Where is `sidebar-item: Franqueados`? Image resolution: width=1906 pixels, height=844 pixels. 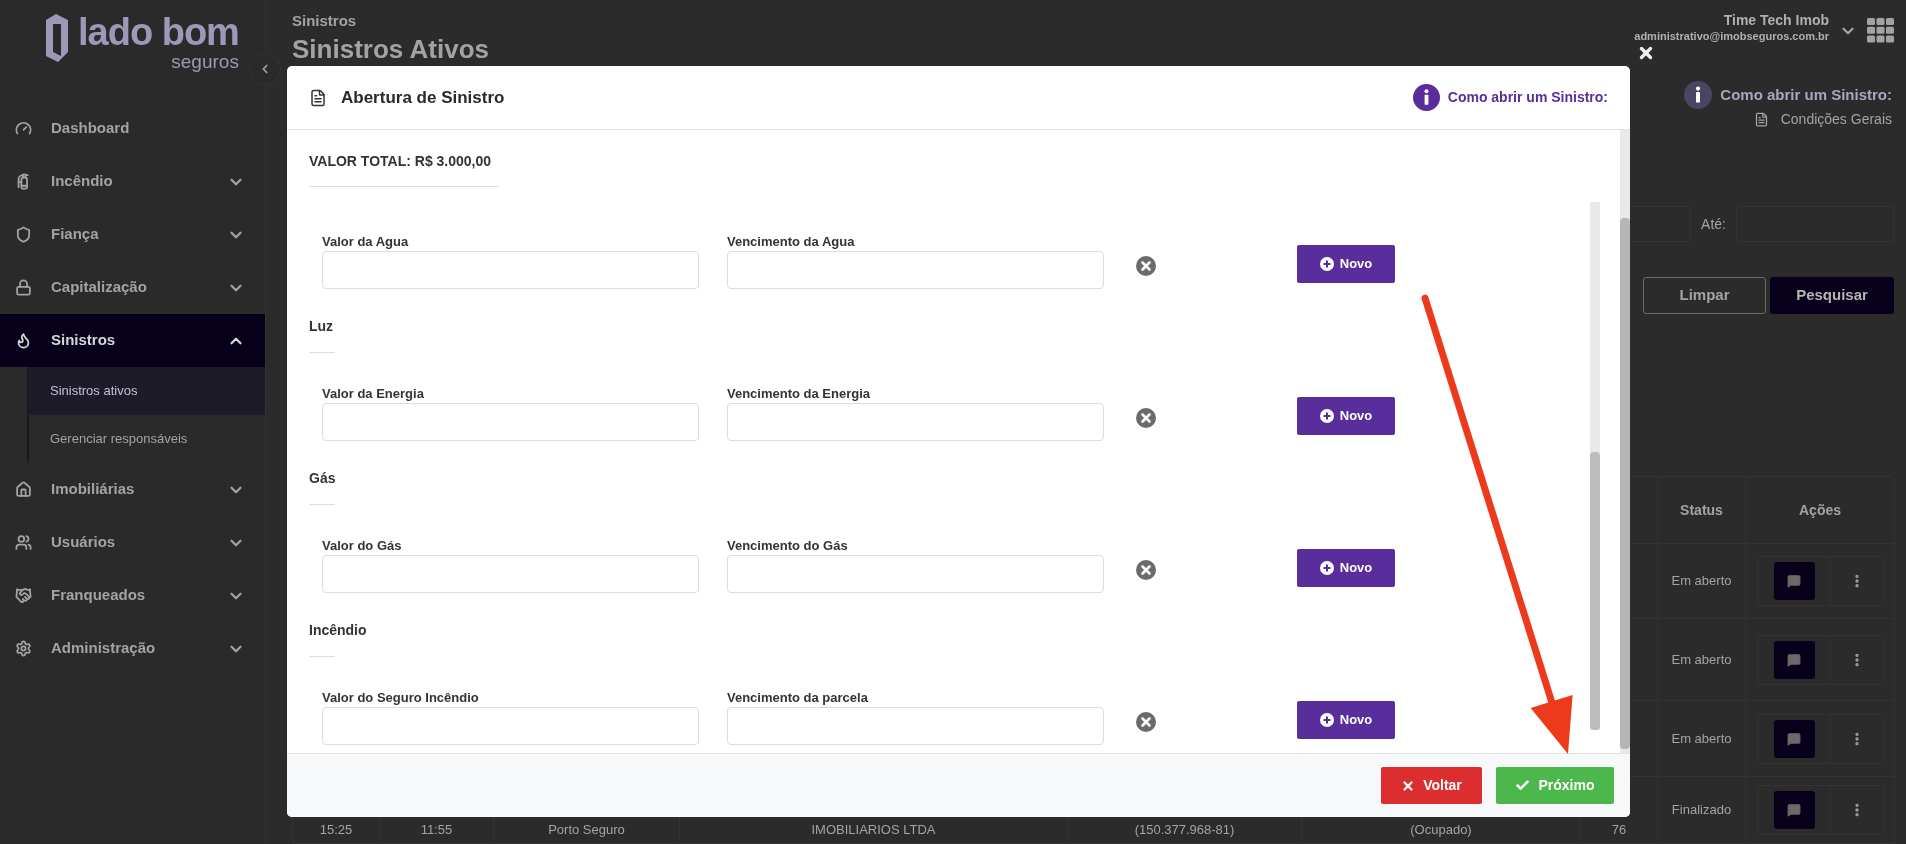
sidebar-item: Franqueados is located at coordinates (132, 595).